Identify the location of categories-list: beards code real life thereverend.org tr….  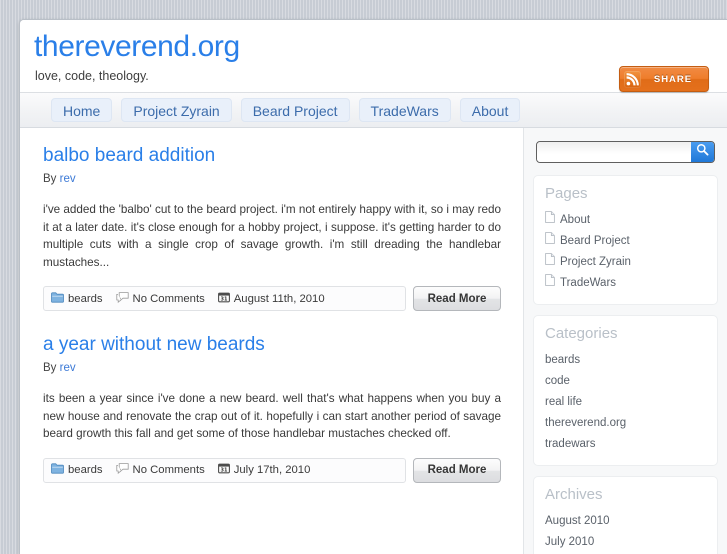
(625, 402).